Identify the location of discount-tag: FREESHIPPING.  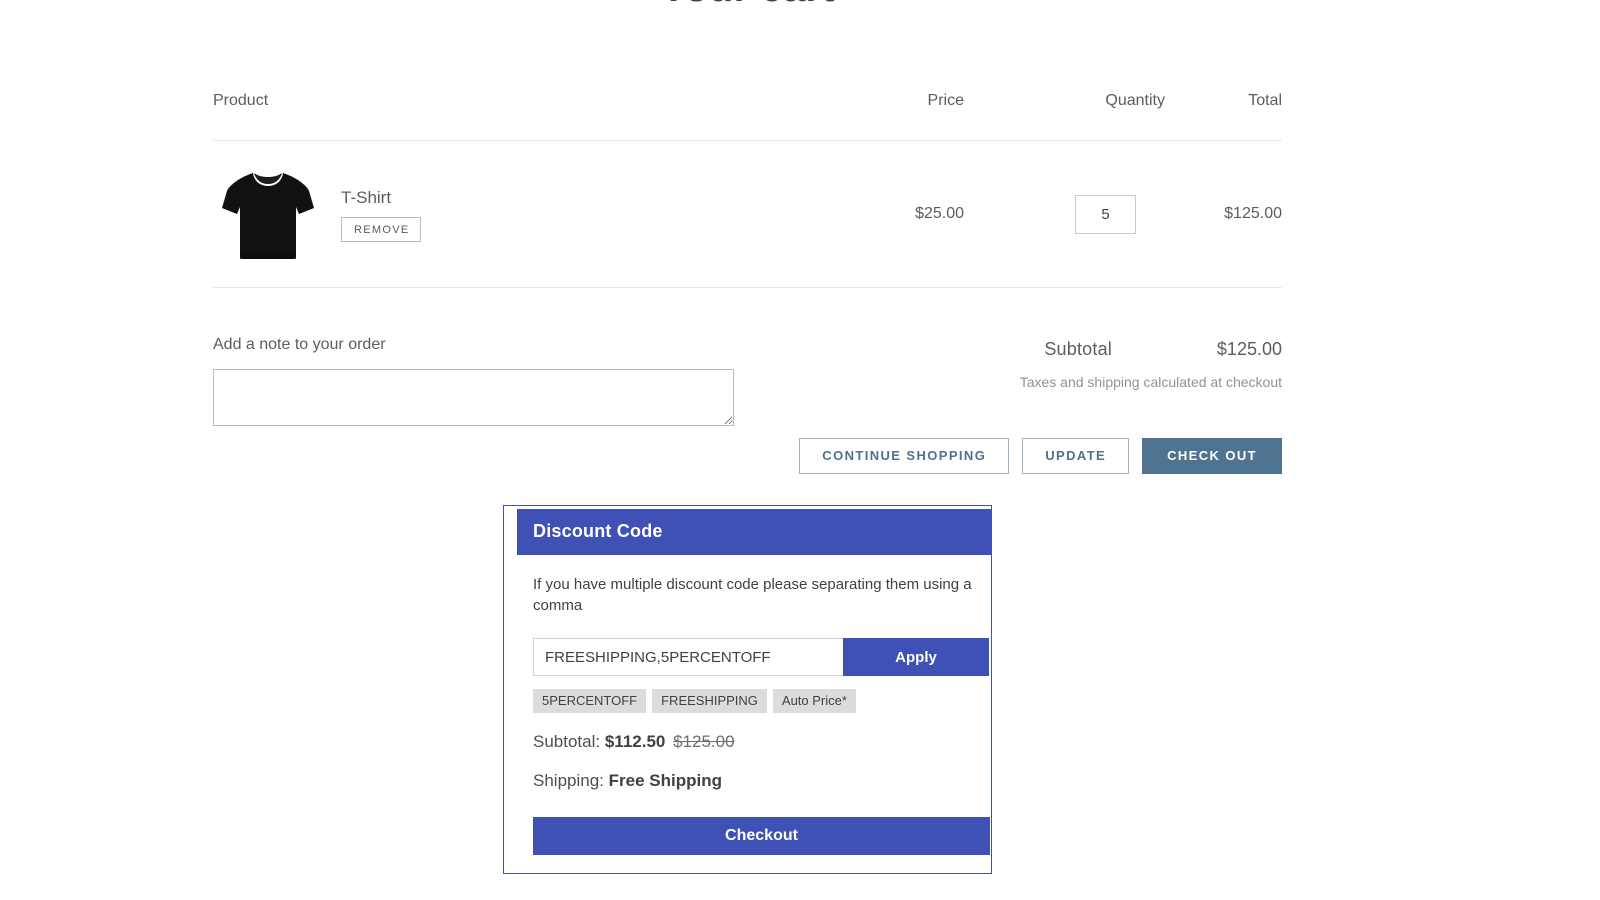
(709, 701).